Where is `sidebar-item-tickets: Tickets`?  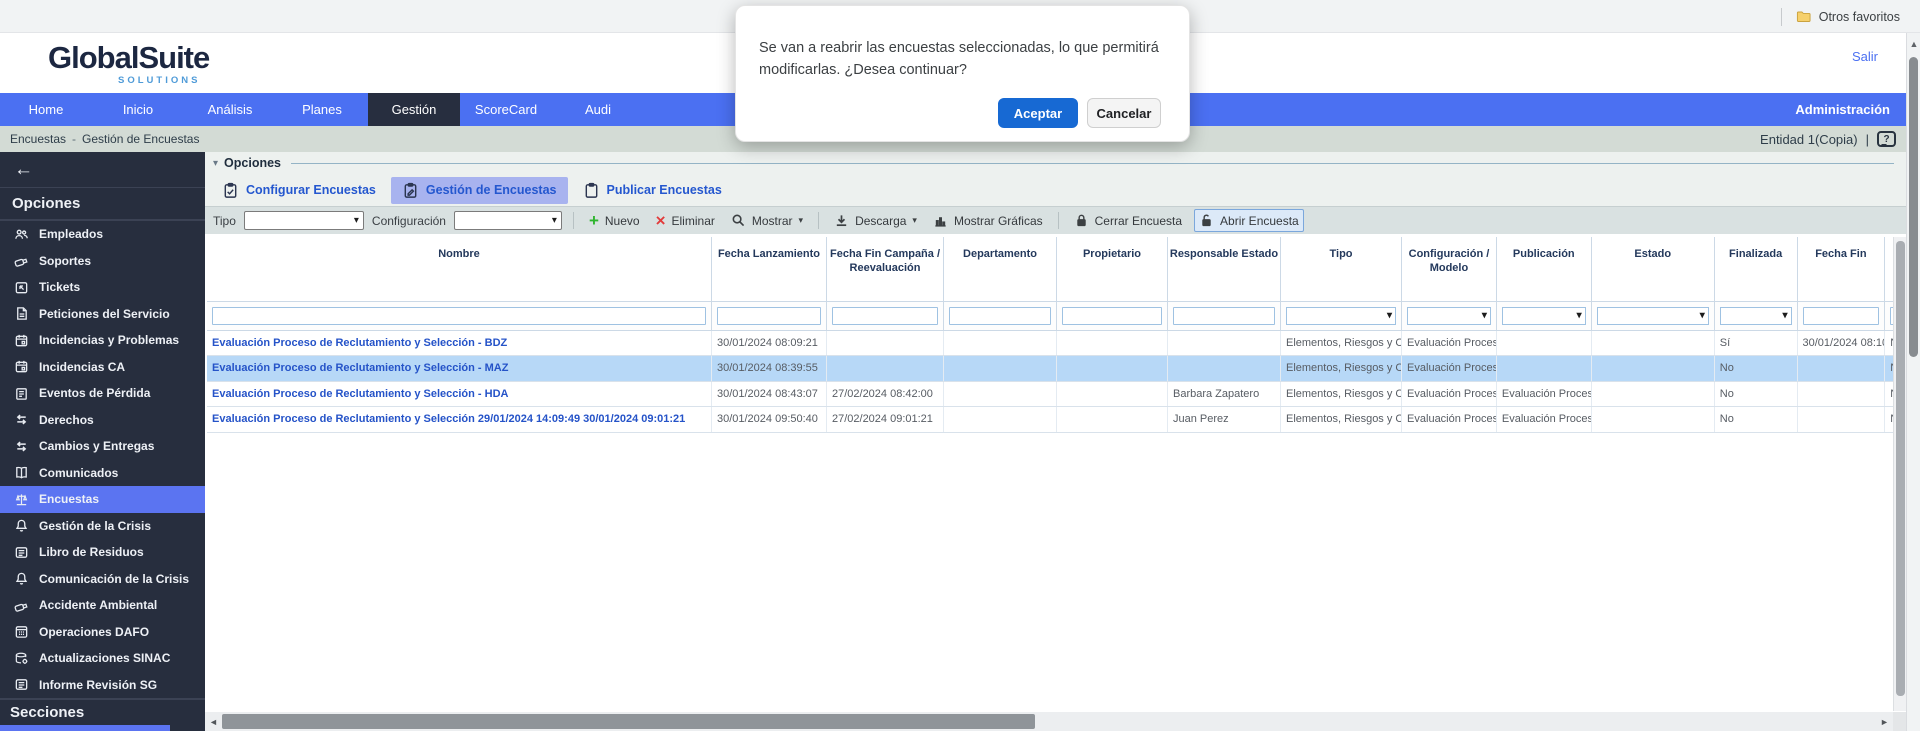 sidebar-item-tickets: Tickets is located at coordinates (102, 287).